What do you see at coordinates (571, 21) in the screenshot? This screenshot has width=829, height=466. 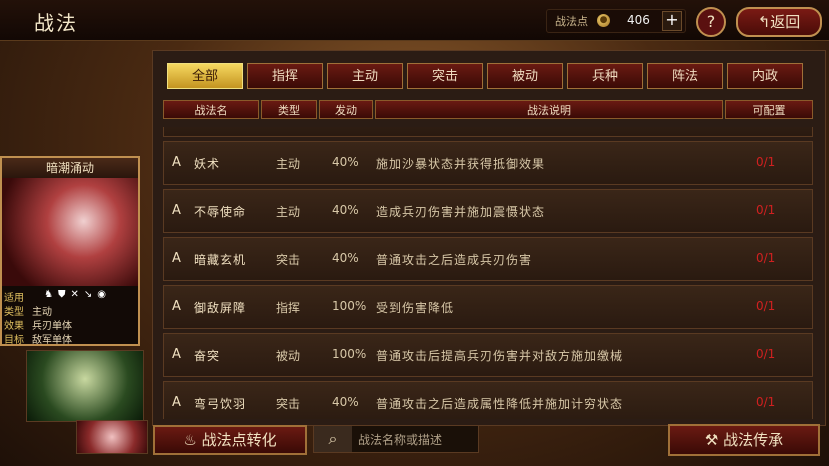 I see `points-label: 战法点` at bounding box center [571, 21].